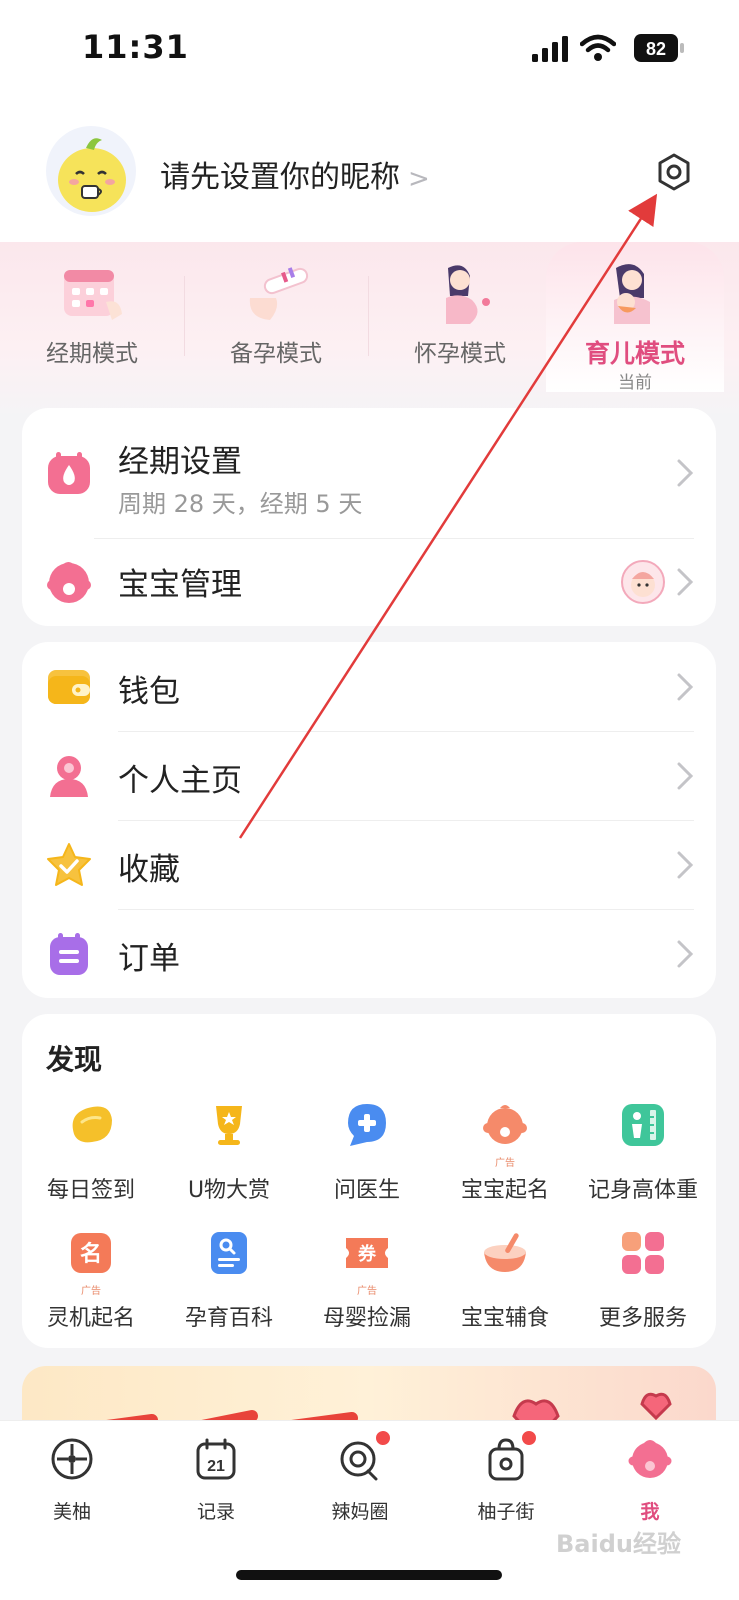  I want to click on calendar-21-icon: 21, so click(216, 1459).